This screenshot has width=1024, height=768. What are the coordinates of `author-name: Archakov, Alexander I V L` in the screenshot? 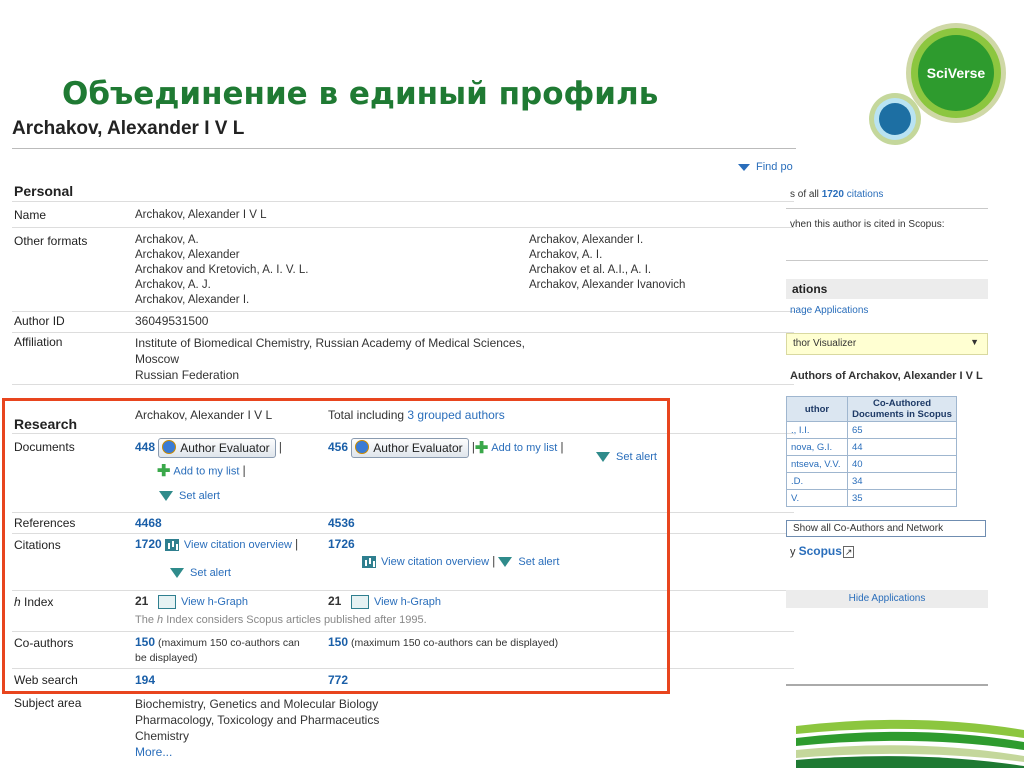 It's located at (128, 128).